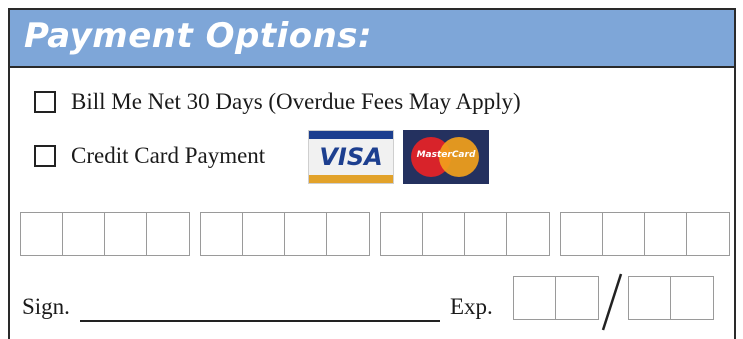  Describe the element at coordinates (198, 36) in the screenshot. I see `payment-options-title: Payment Options:` at that location.